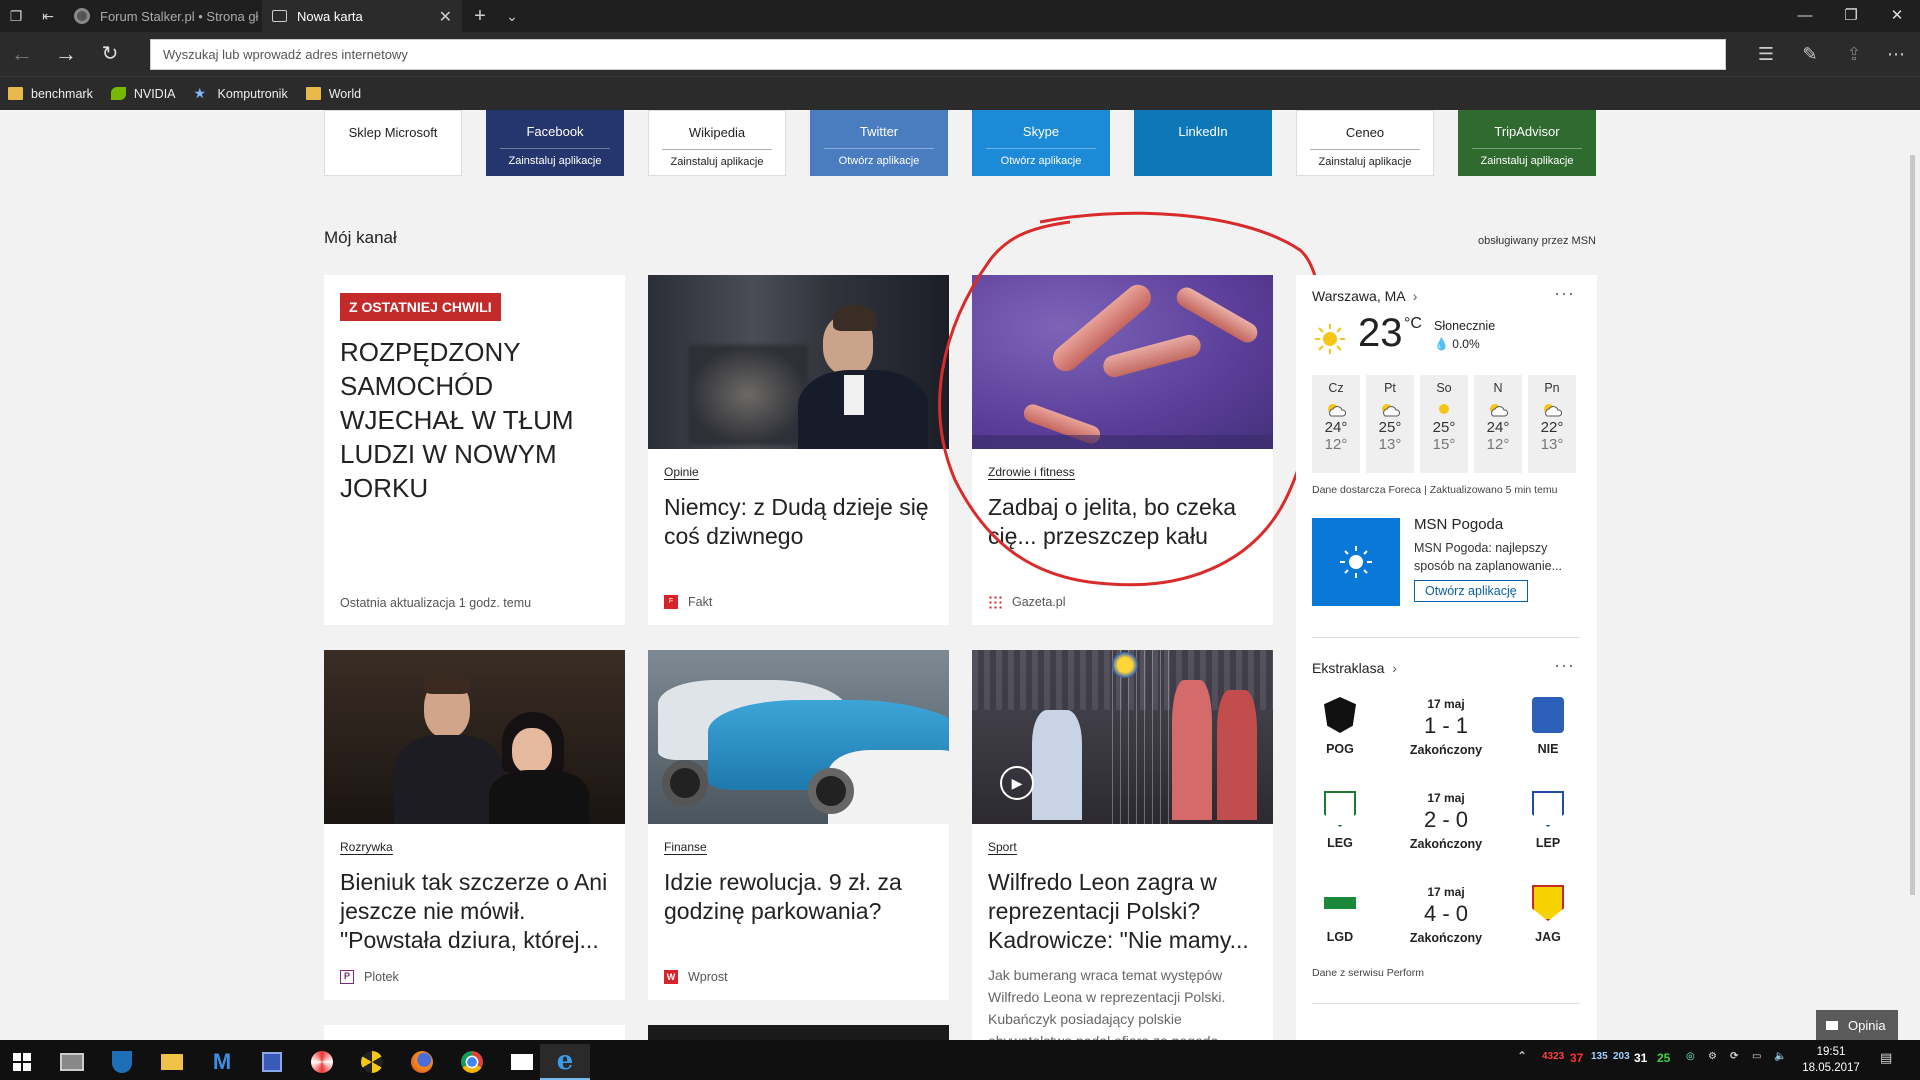 This screenshot has height=1080, width=1920. I want to click on share-icon: ⇪, so click(1854, 54).